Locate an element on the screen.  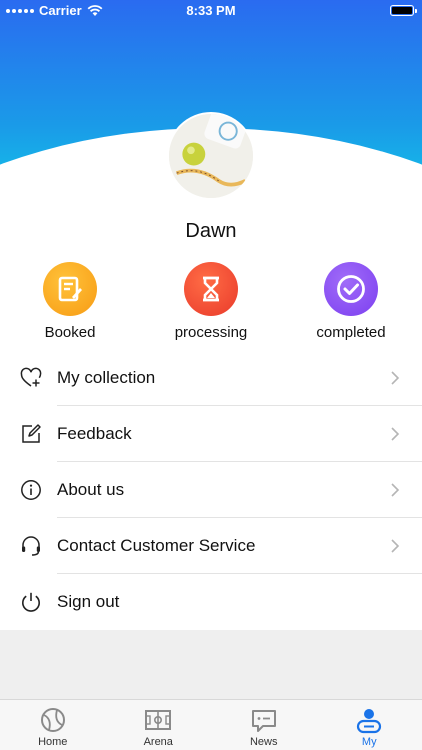
status-bar: Carrier 8:33 PM is located at coordinates (211, 11).